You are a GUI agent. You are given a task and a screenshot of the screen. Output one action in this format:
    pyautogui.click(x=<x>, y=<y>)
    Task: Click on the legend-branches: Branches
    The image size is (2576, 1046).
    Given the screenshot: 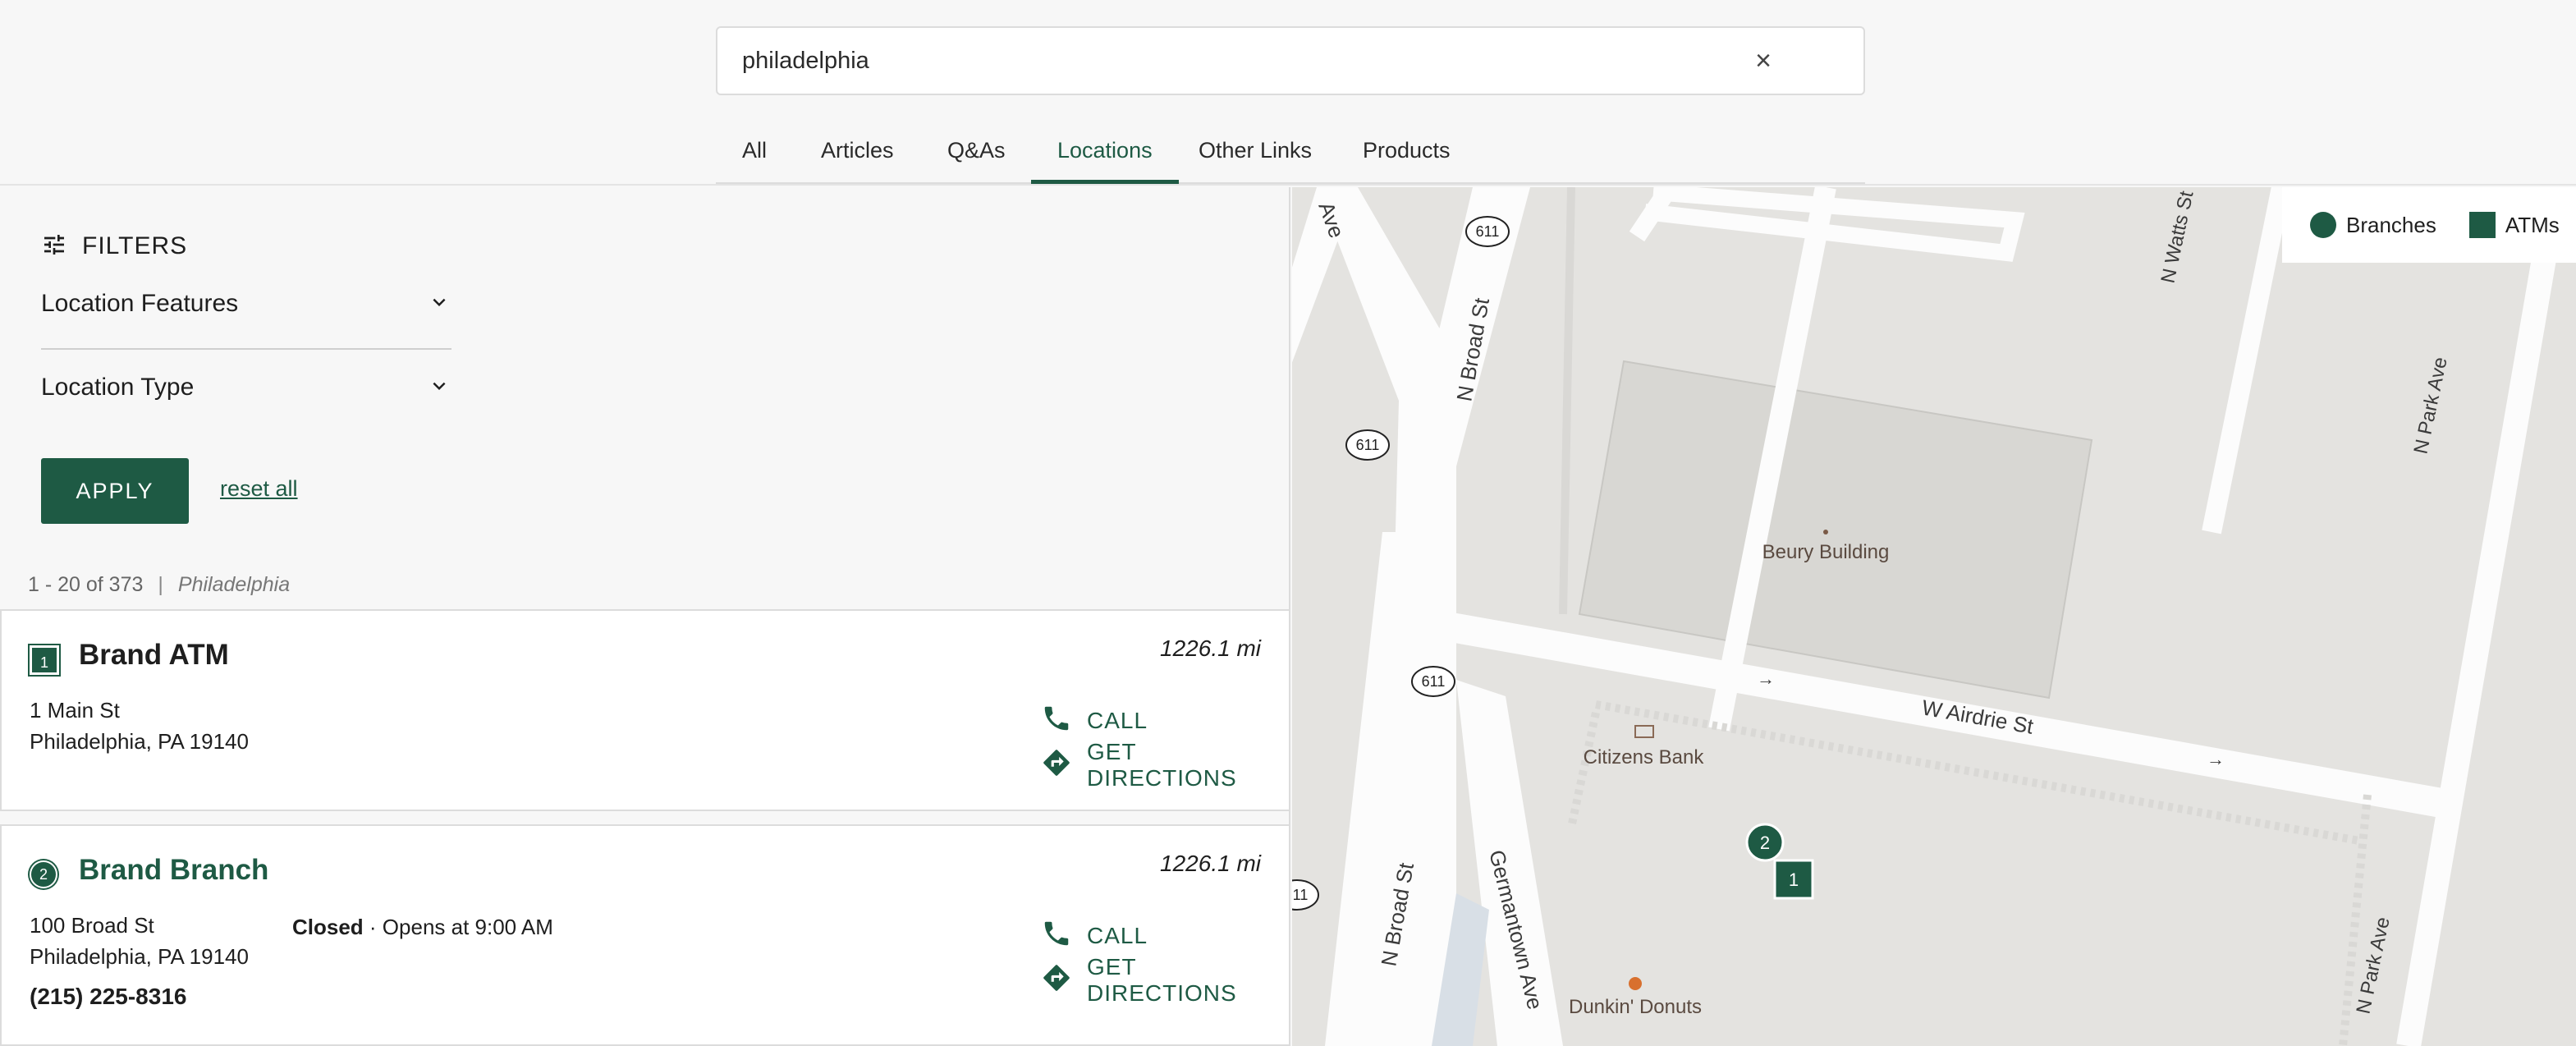 What is the action you would take?
    pyautogui.click(x=2373, y=225)
    